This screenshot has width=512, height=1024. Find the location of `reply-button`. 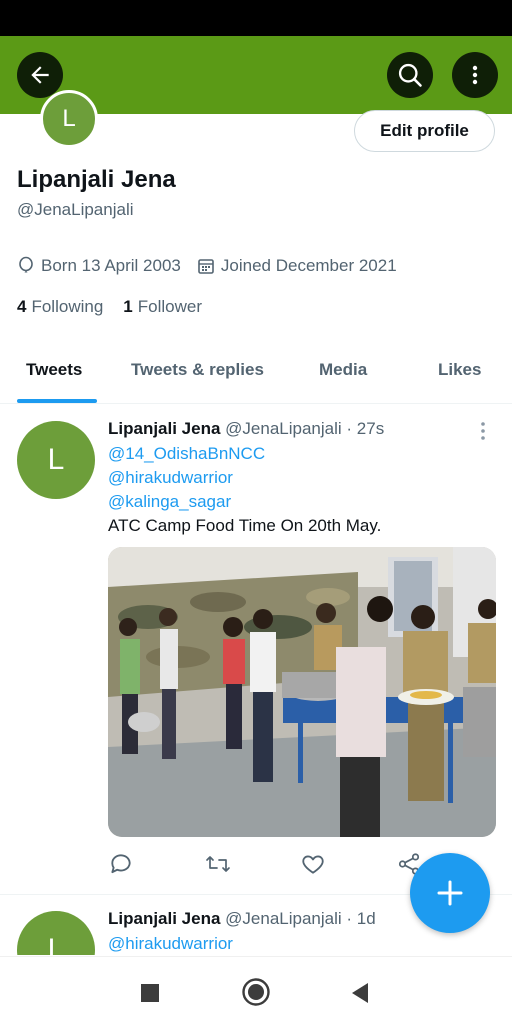

reply-button is located at coordinates (121, 866).